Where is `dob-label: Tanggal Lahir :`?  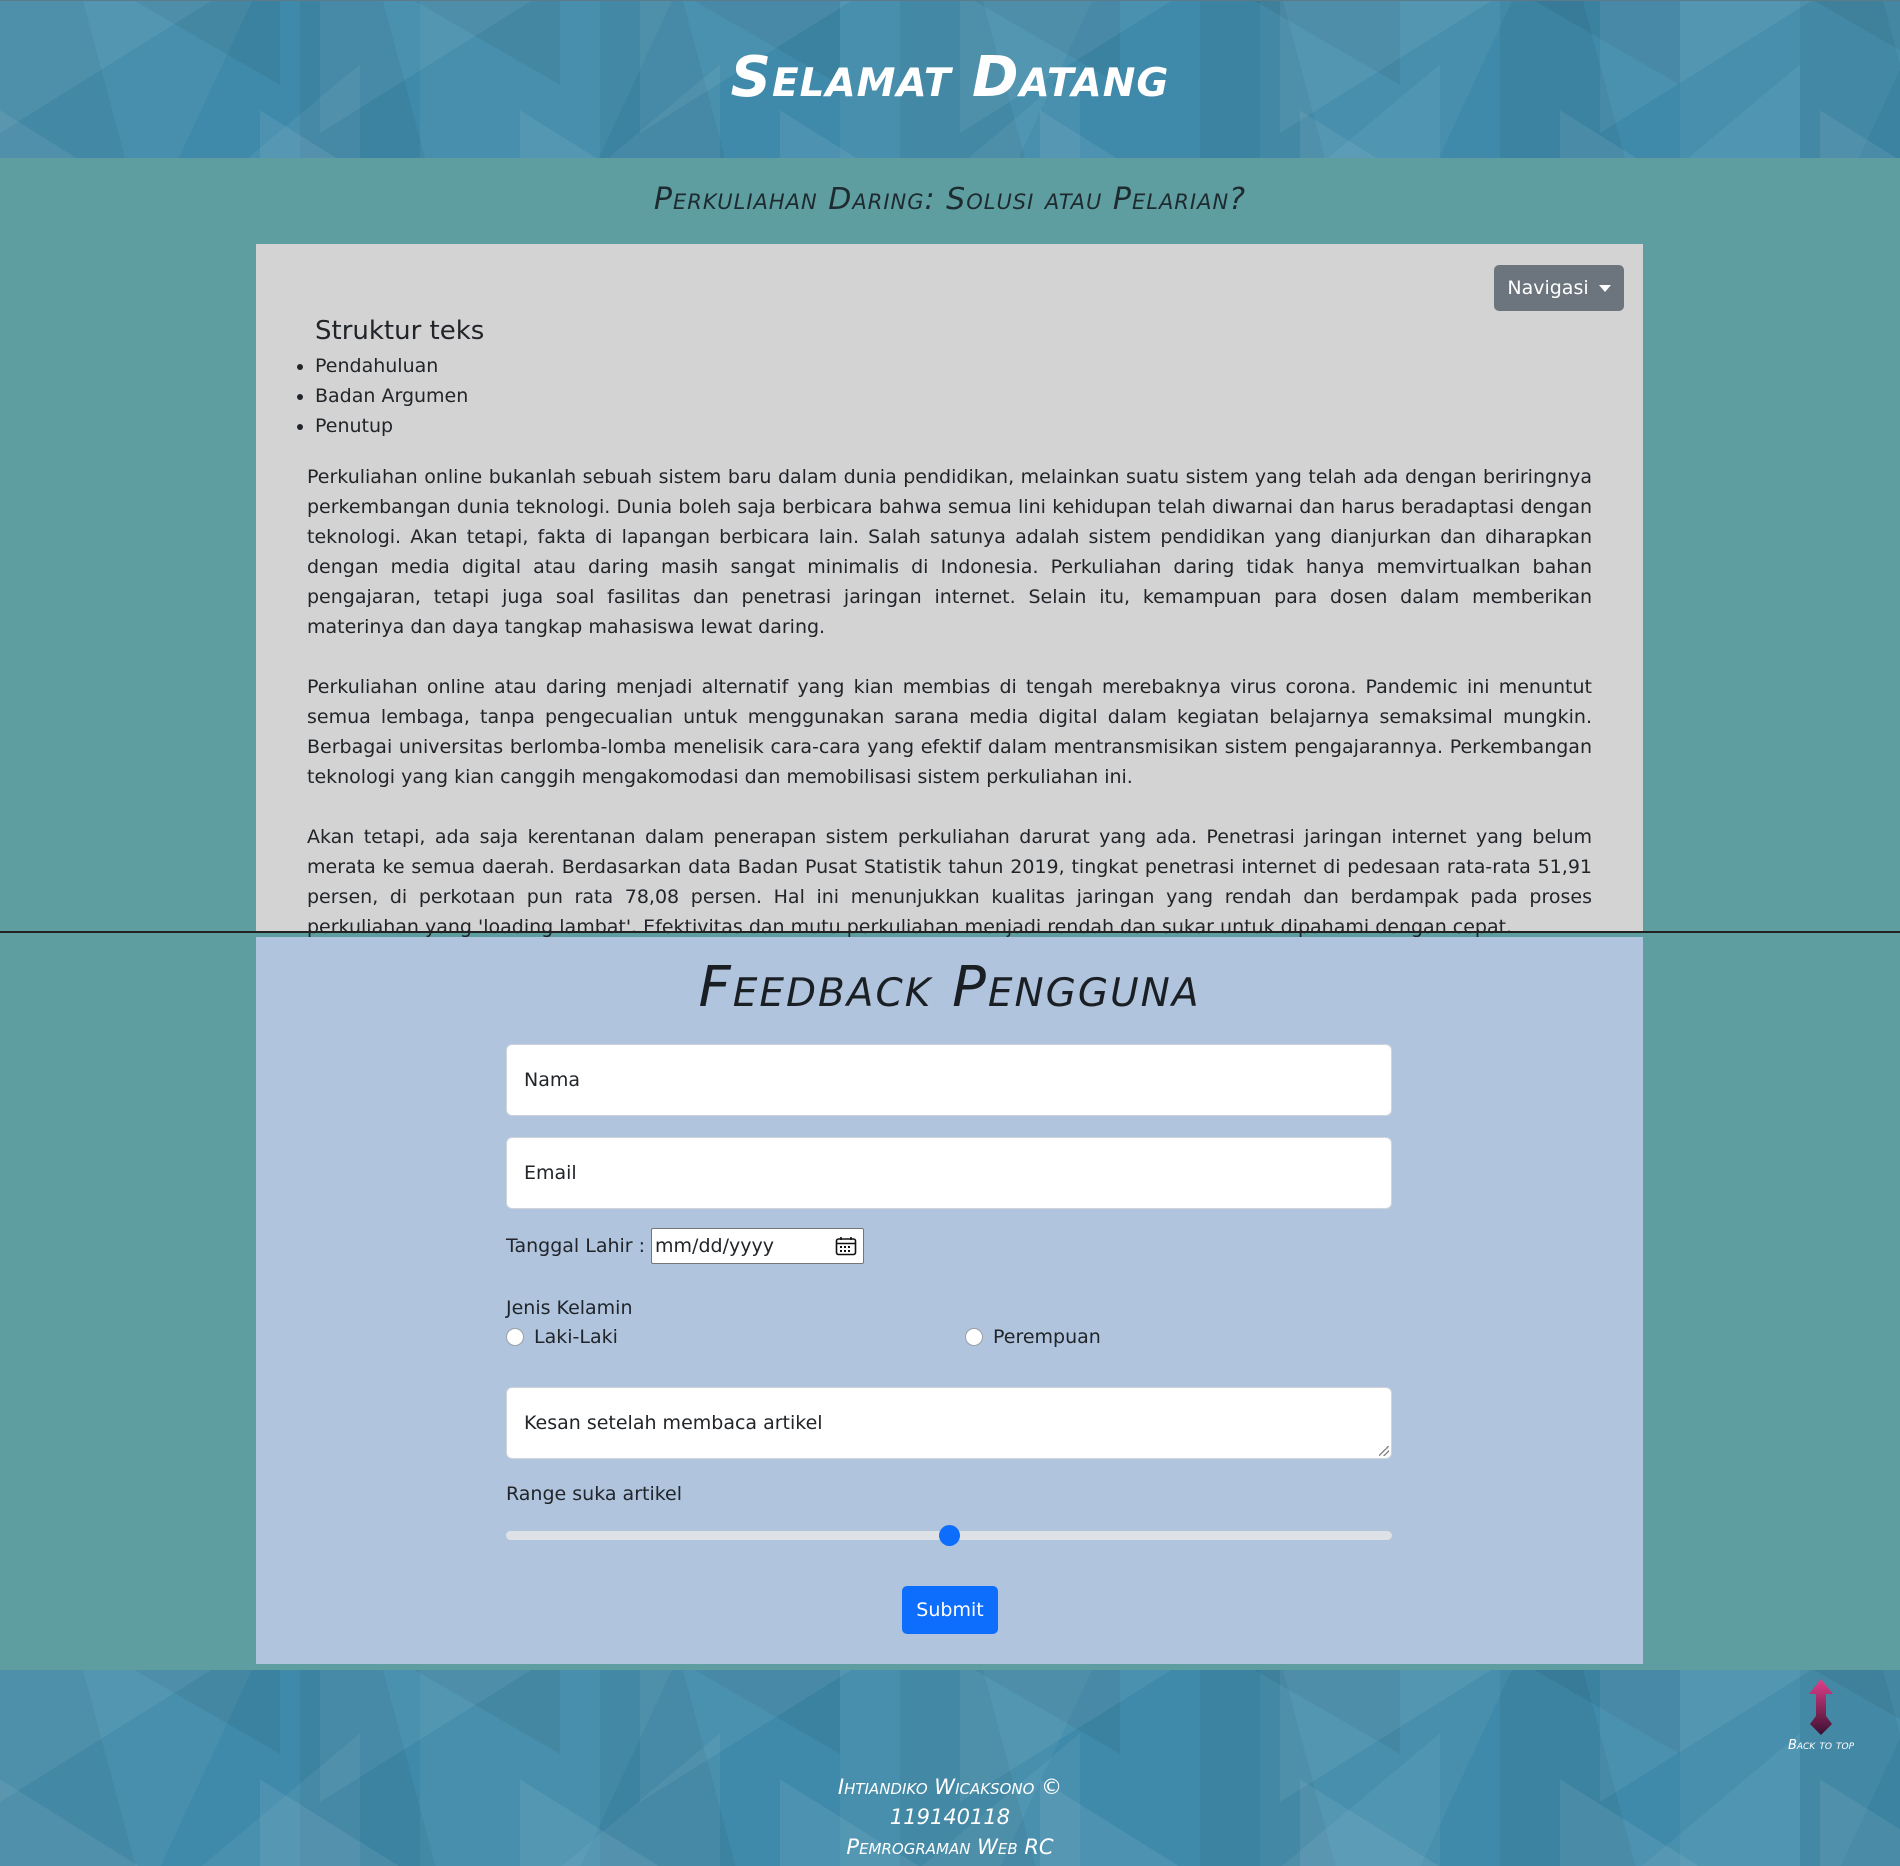 dob-label: Tanggal Lahir : is located at coordinates (576, 1246).